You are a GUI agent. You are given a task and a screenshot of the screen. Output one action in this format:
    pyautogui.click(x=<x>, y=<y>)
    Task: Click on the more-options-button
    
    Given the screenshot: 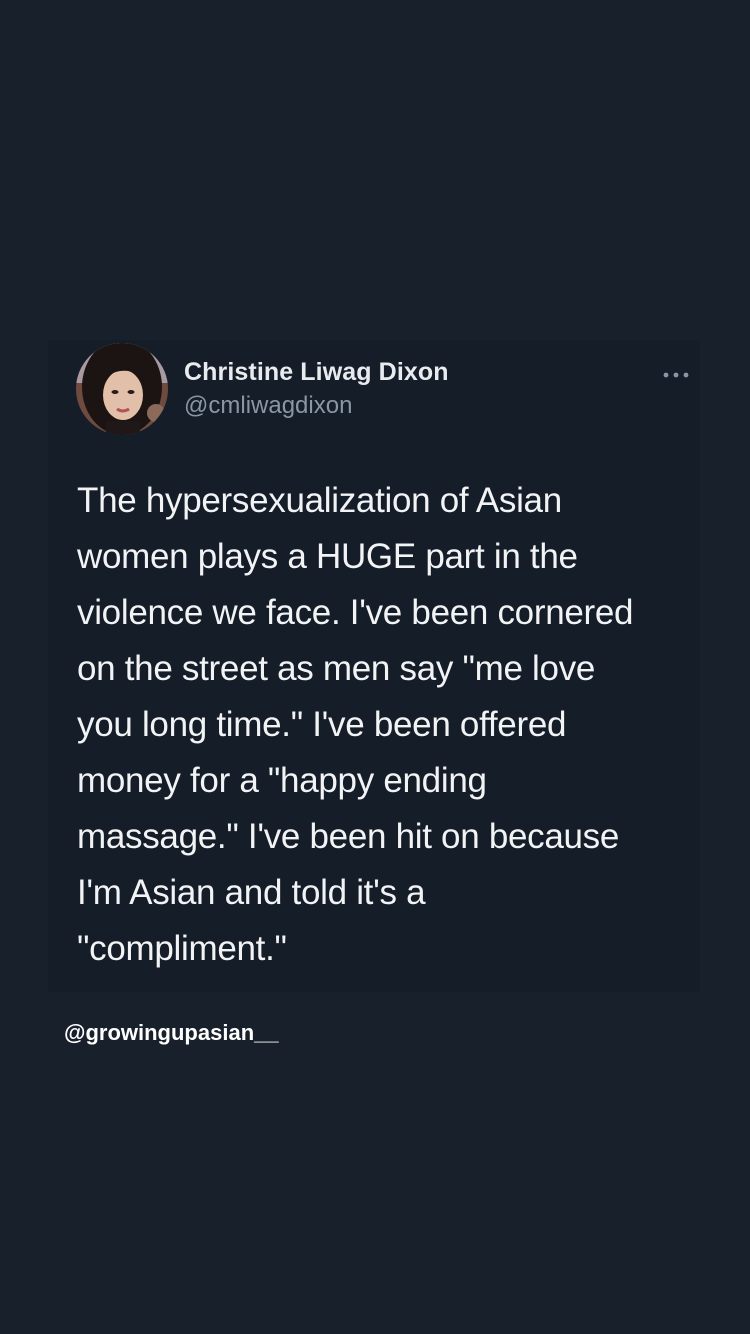 What is the action you would take?
    pyautogui.click(x=676, y=374)
    